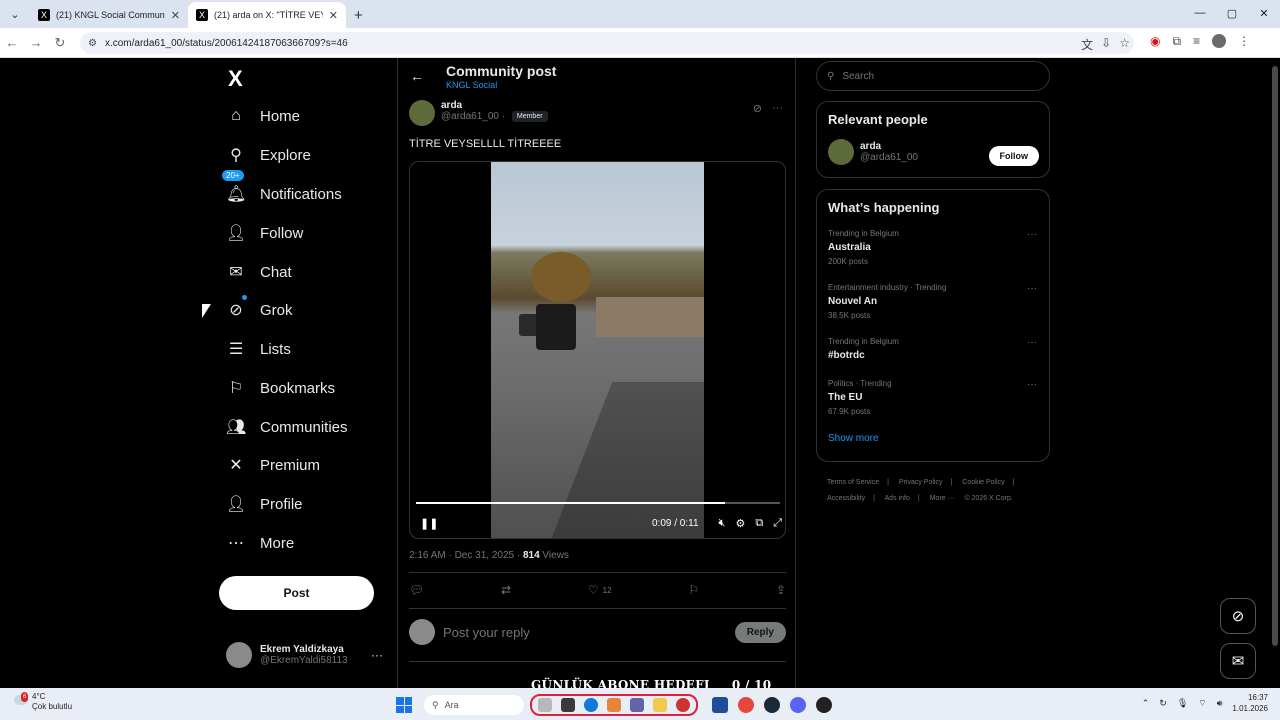 Image resolution: width=1280 pixels, height=720 pixels. I want to click on bookmark-icon: ⚐, so click(693, 590).